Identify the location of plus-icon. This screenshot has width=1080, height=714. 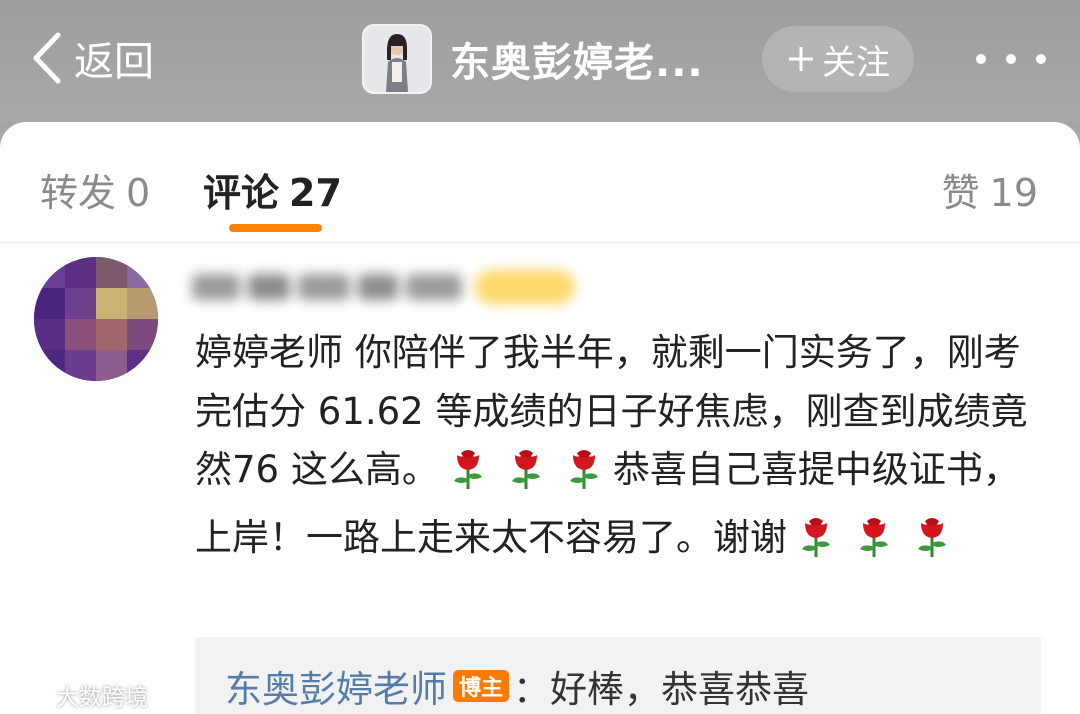
(801, 59).